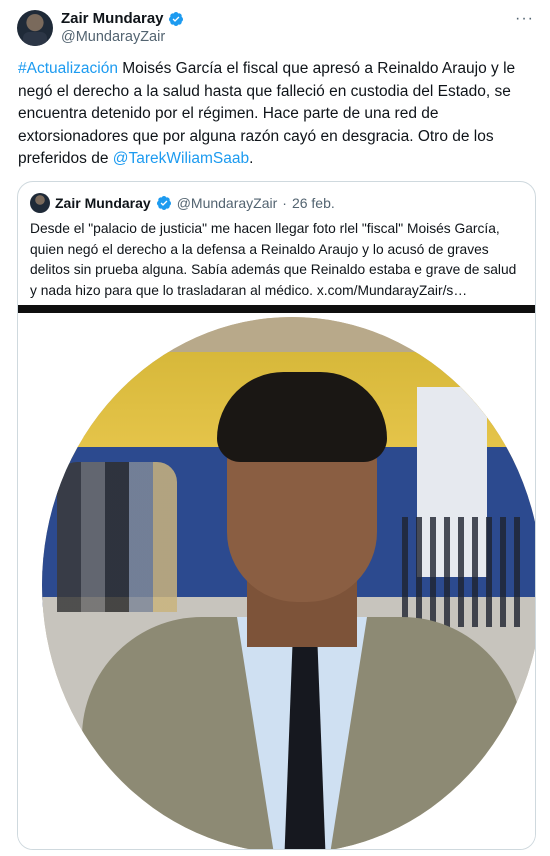  What do you see at coordinates (524, 19) in the screenshot?
I see `more-options-icon: ···` at bounding box center [524, 19].